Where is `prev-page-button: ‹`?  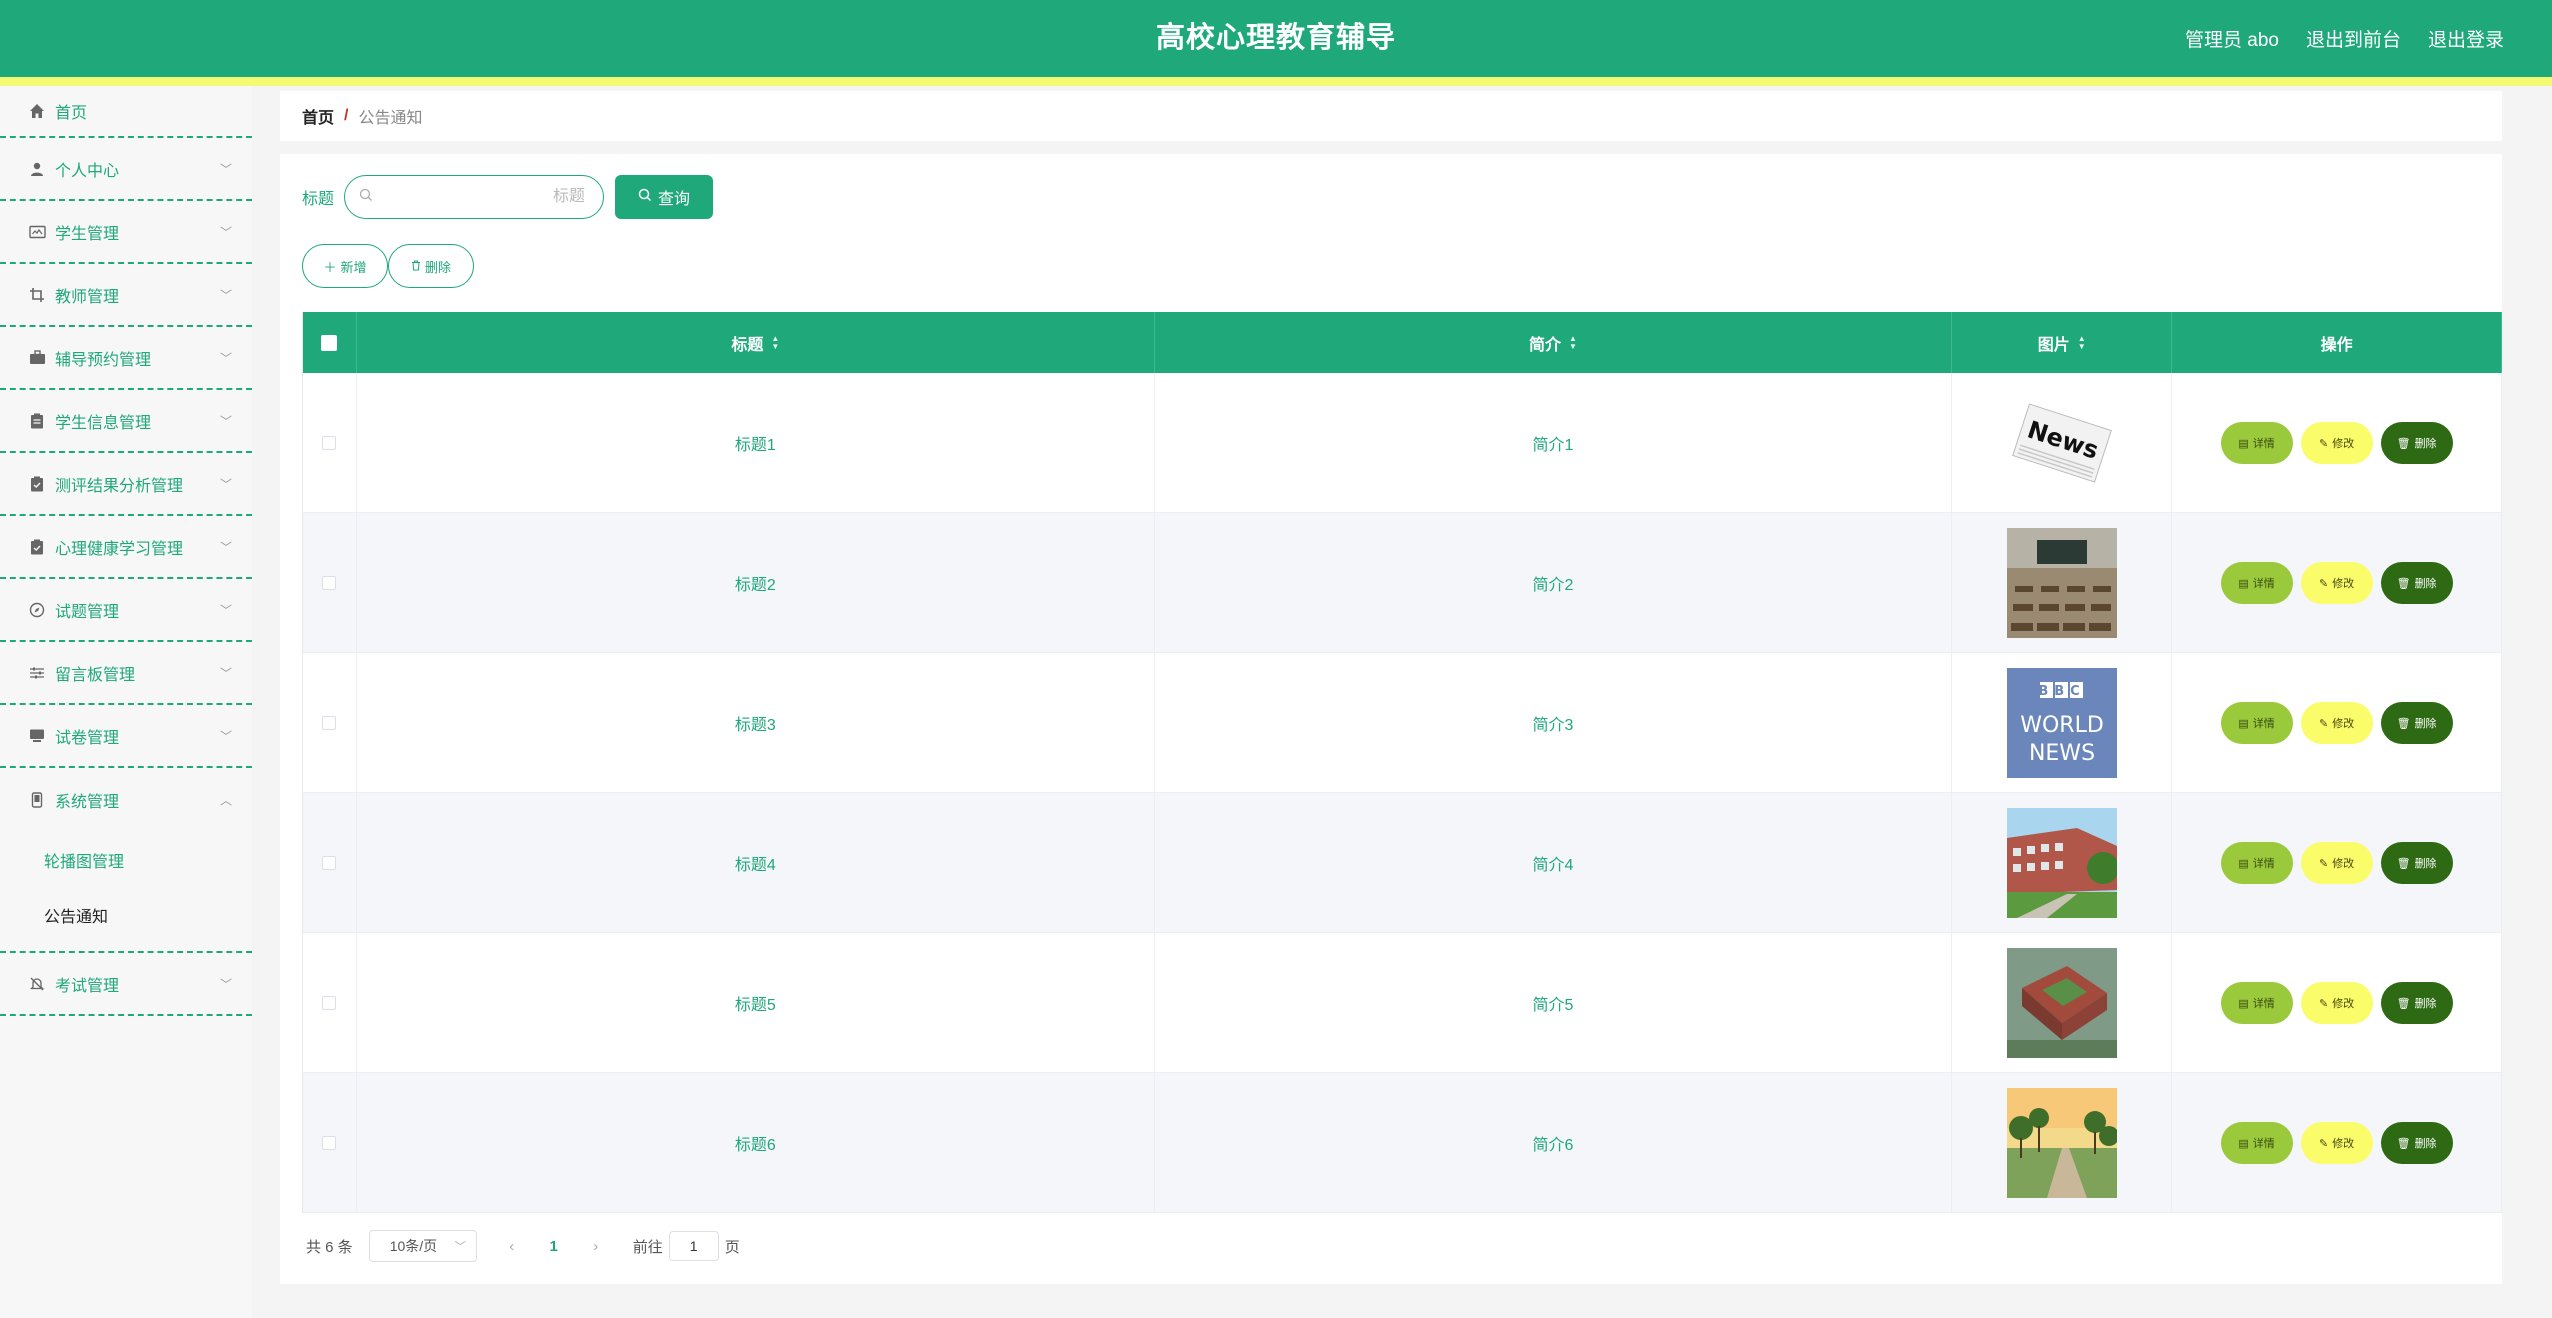
prev-page-button: ‹ is located at coordinates (512, 1246).